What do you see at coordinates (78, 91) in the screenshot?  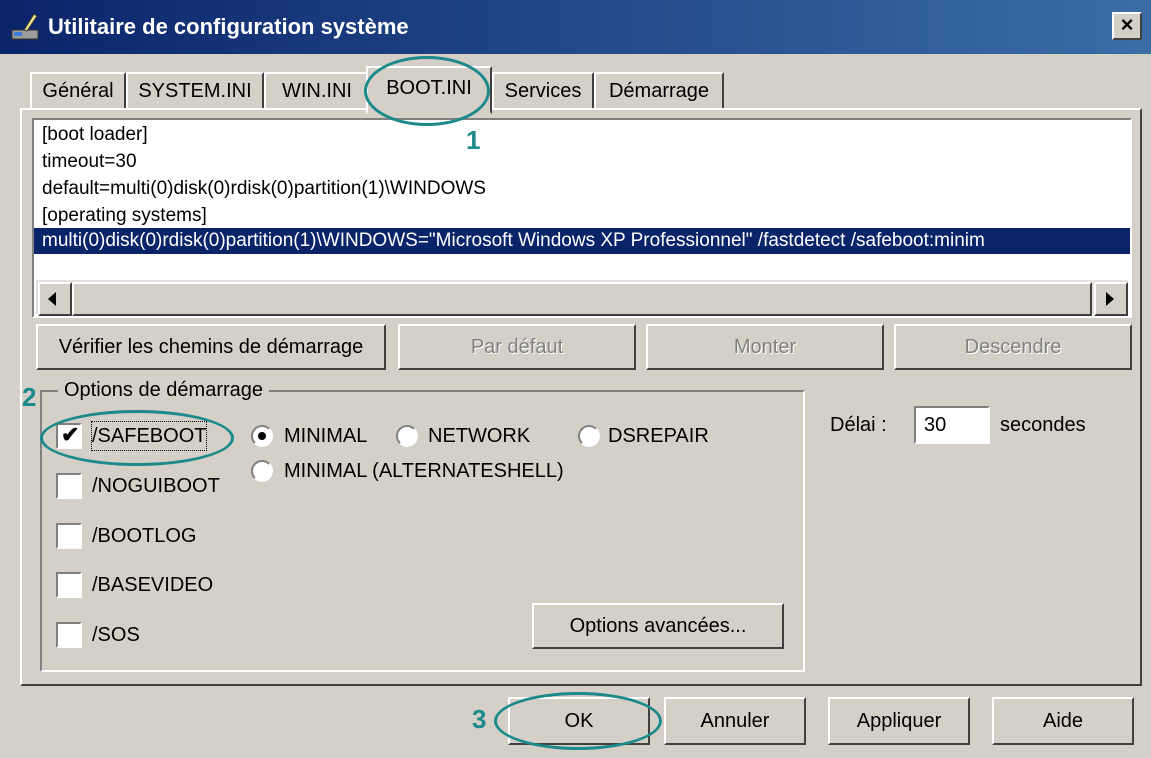 I see `tab-general: Général` at bounding box center [78, 91].